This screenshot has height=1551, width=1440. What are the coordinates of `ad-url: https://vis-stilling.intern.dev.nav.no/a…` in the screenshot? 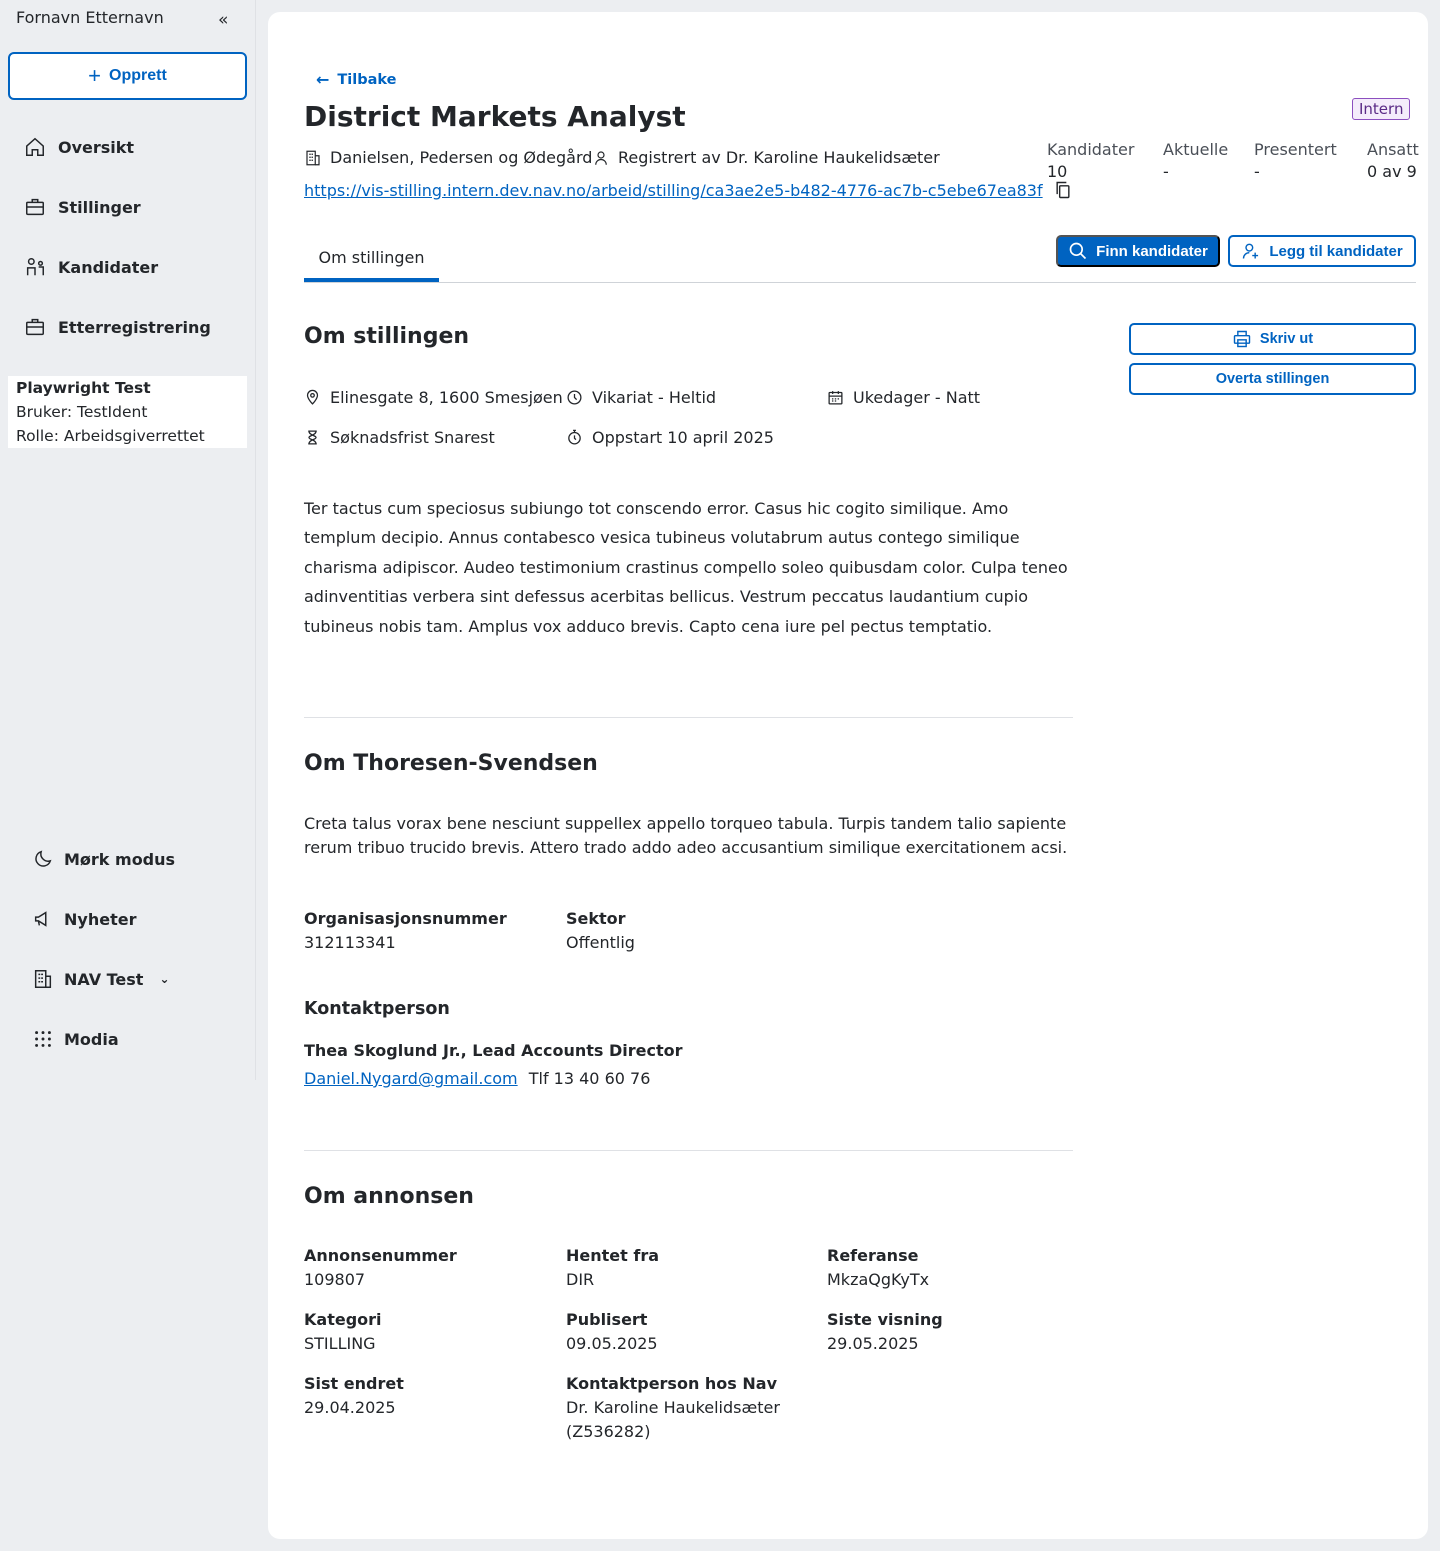 It's located at (688, 190).